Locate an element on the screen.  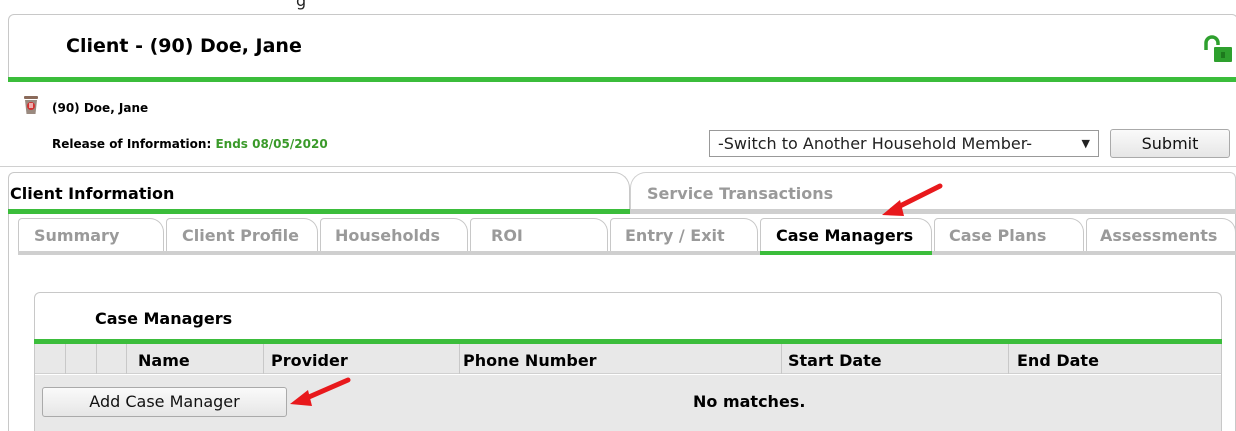
subtab-assessments: Assessments is located at coordinates (1161, 236).